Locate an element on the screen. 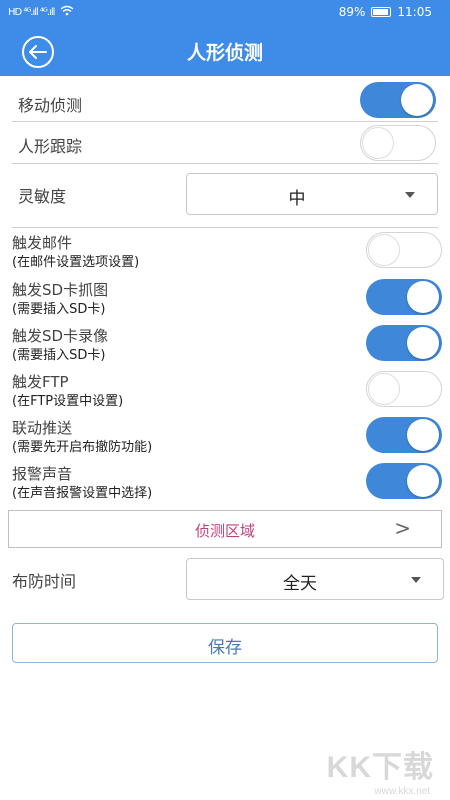 The width and height of the screenshot is (450, 800). trigger-sd-snap-label: 触发SD卡抓图 is located at coordinates (60, 290).